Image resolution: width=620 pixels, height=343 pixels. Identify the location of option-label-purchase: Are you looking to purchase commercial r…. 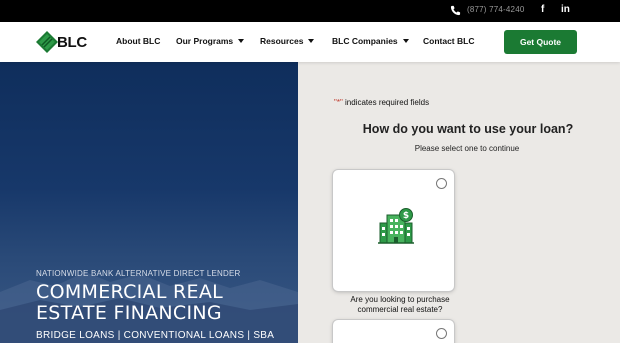
(400, 304).